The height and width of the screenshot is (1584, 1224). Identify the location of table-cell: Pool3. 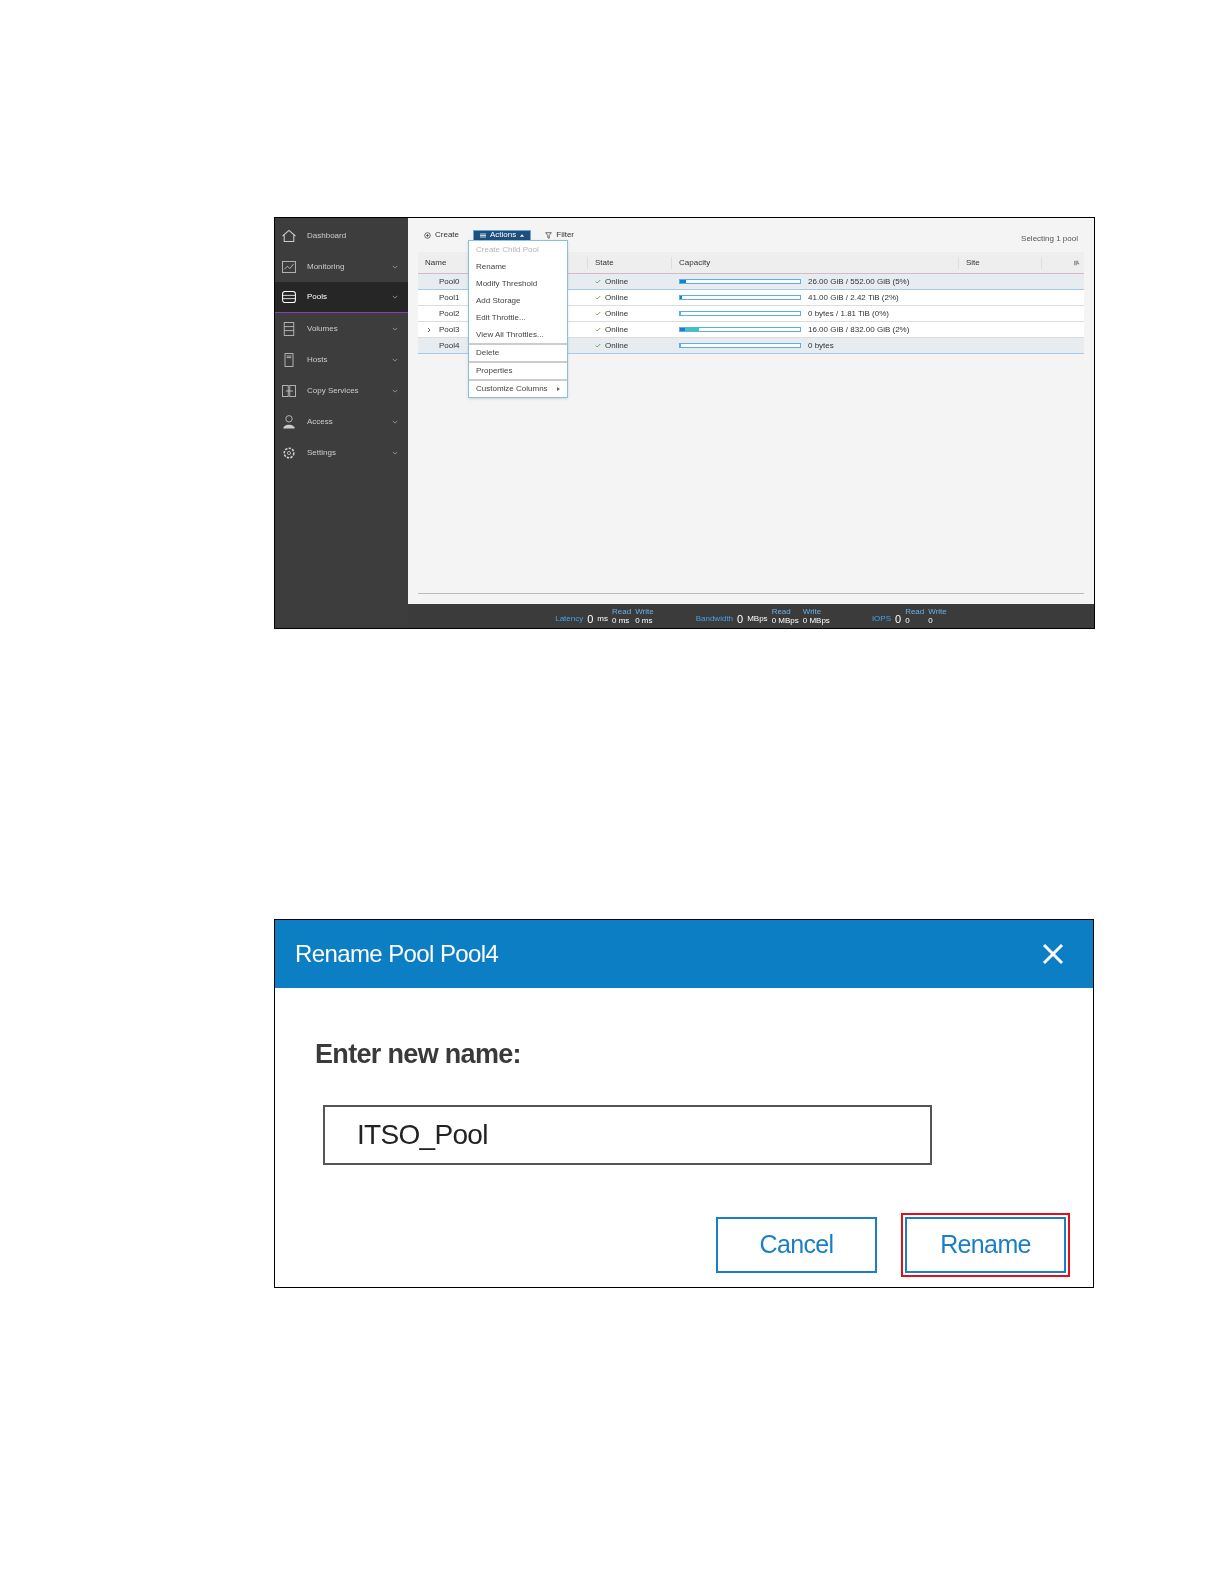
(449, 329).